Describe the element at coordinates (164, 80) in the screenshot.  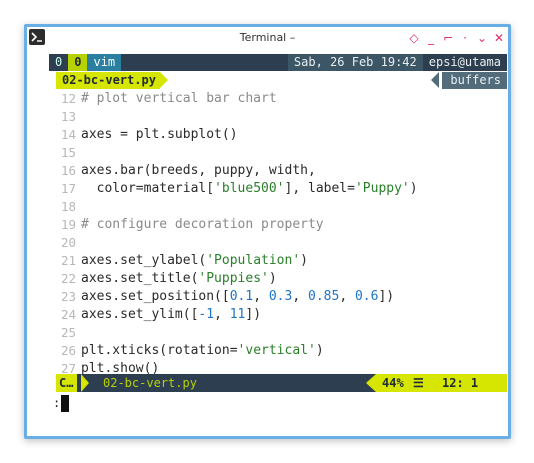
I see `tab-separator-icon` at that location.